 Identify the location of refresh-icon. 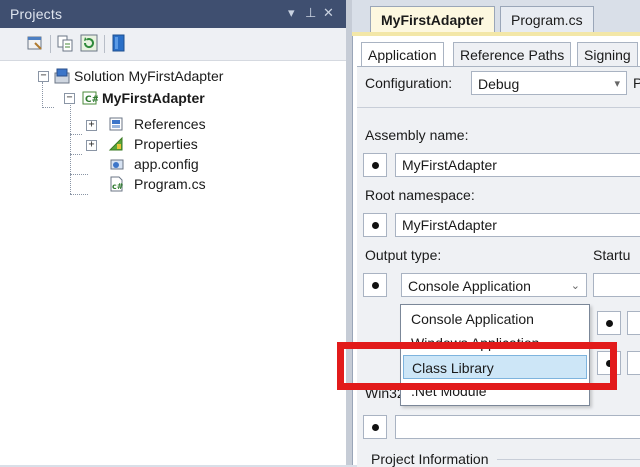
(89, 43).